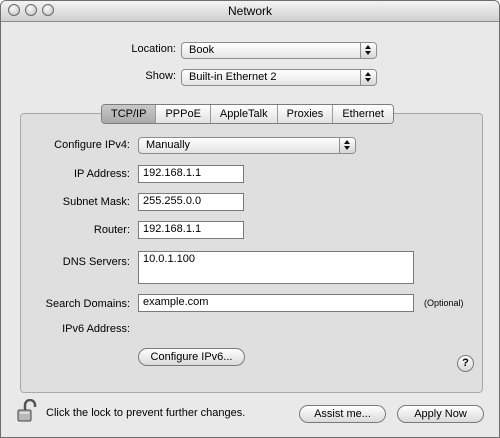 This screenshot has width=500, height=438. Describe the element at coordinates (276, 267) in the screenshot. I see `dns-servers-field: 10.0.1.100` at that location.